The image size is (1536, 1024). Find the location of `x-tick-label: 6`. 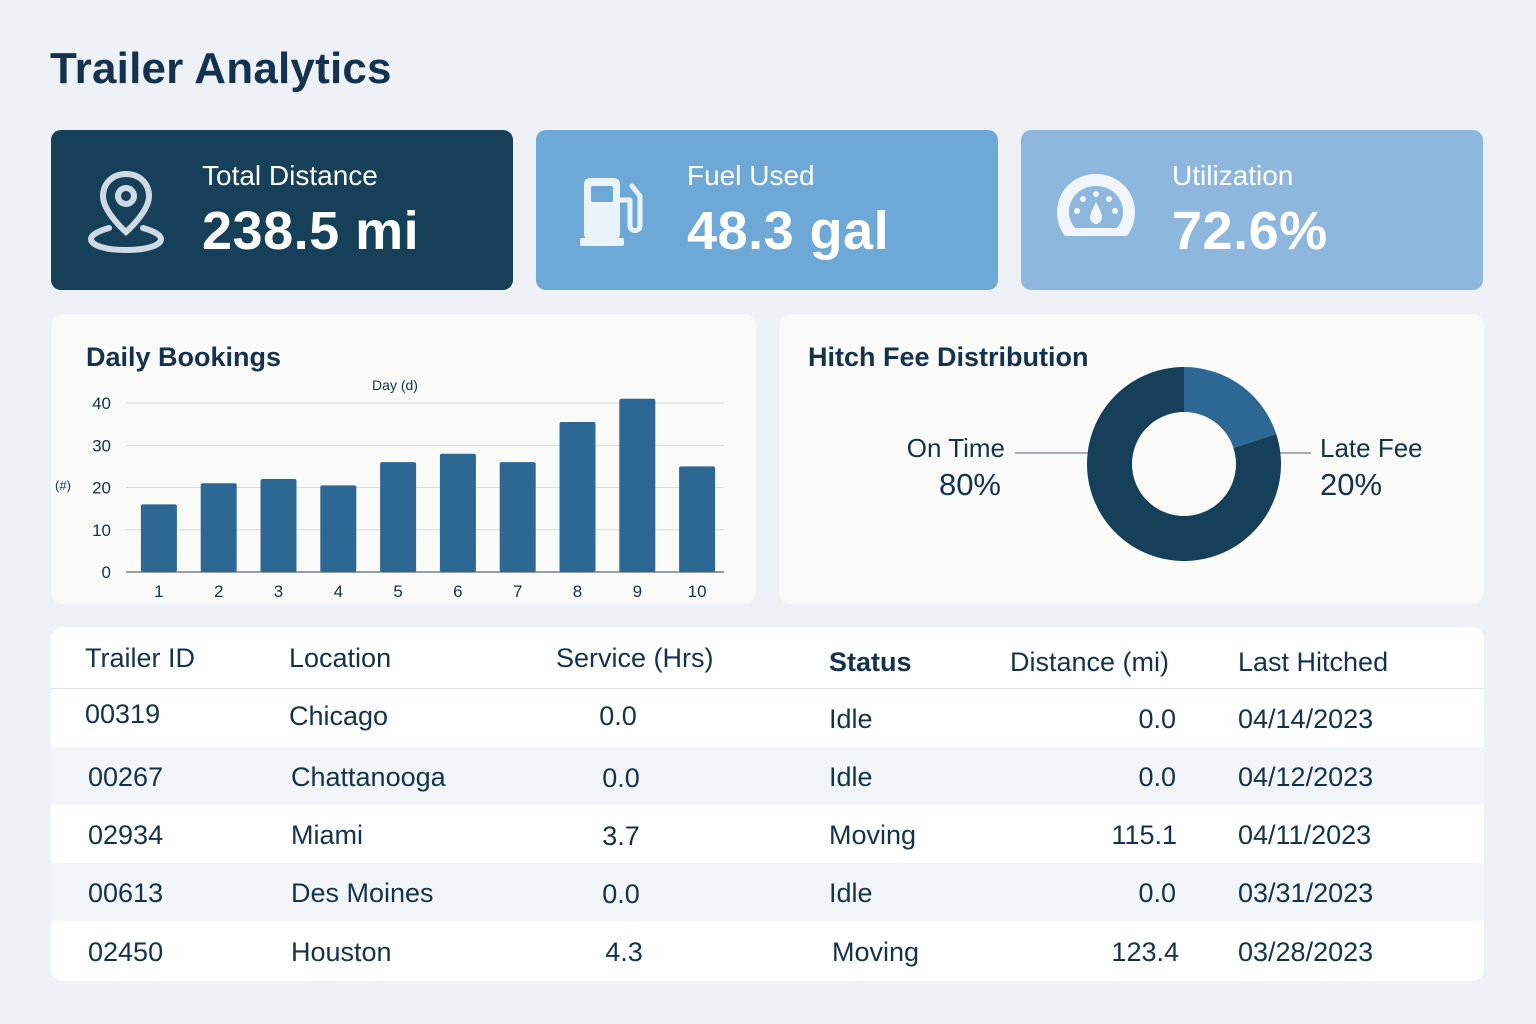

x-tick-label: 6 is located at coordinates (457, 591).